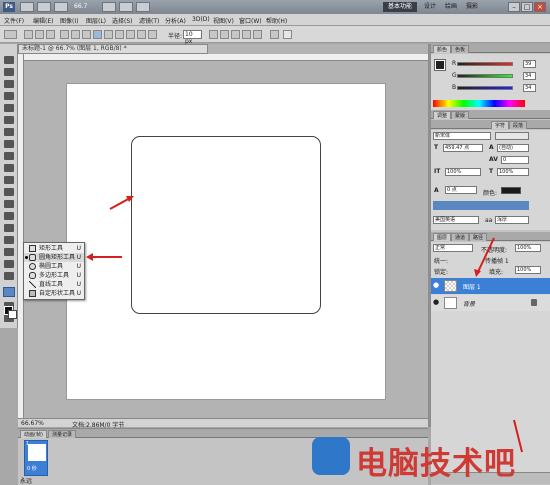  What do you see at coordinates (27, 7) in the screenshot?
I see `bridge-button` at bounding box center [27, 7].